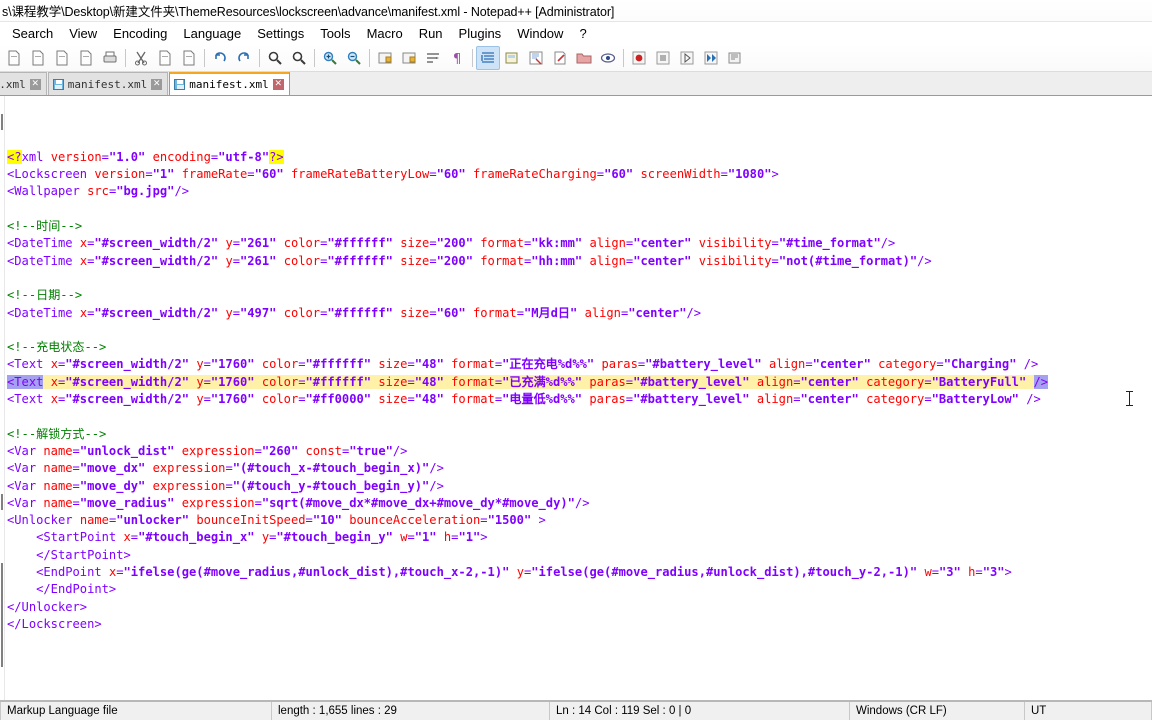 This screenshot has height=720, width=1152. I want to click on menu-tools: Tools, so click(335, 33).